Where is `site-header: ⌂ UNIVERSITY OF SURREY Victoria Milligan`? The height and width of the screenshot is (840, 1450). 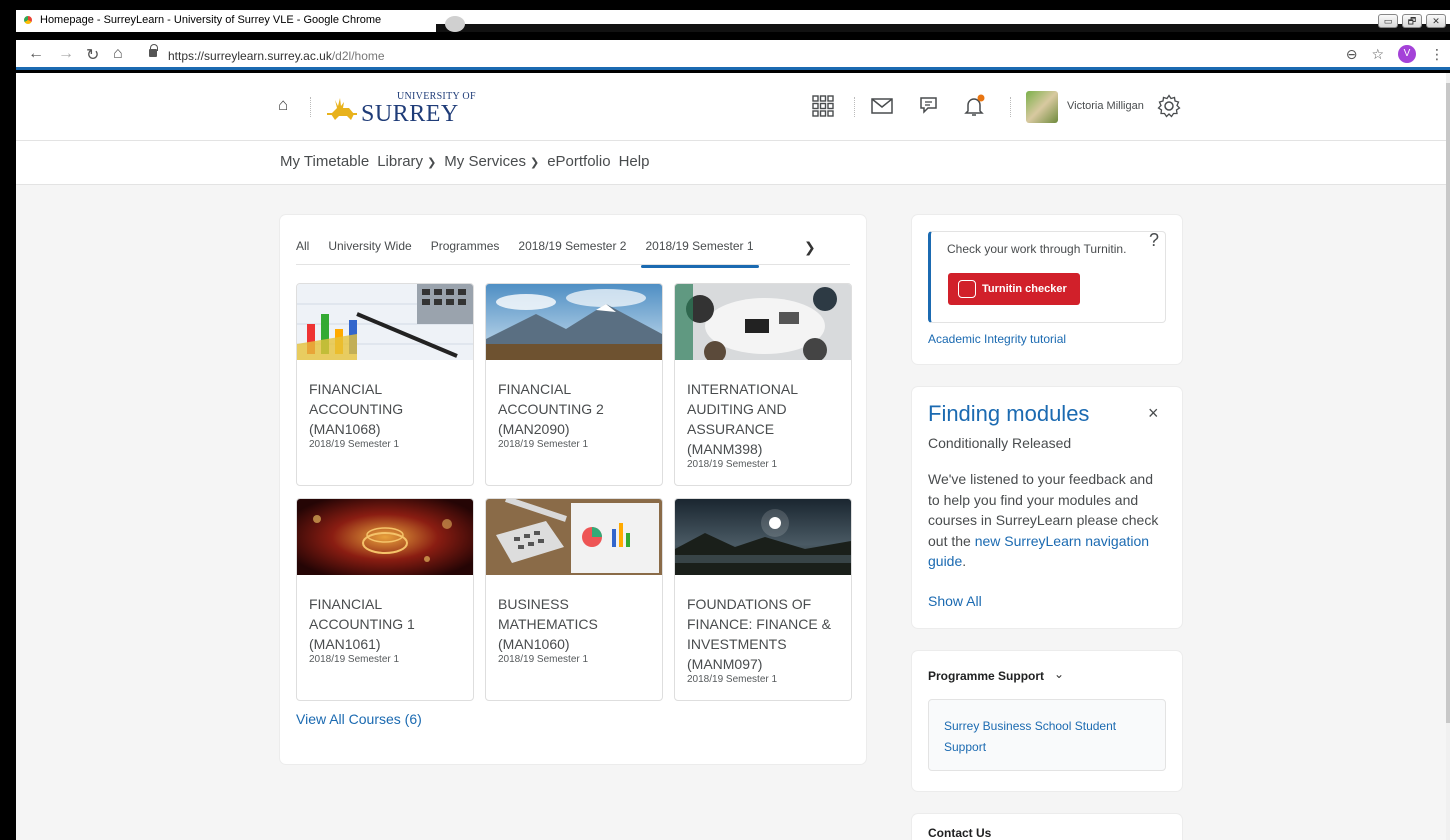 site-header: ⌂ UNIVERSITY OF SURREY Victoria Milligan is located at coordinates (731, 107).